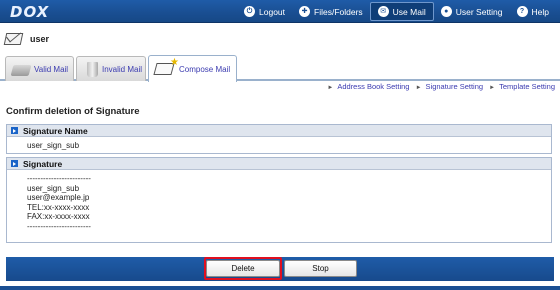  Describe the element at coordinates (13, 39) in the screenshot. I see `envelope-icon` at that location.